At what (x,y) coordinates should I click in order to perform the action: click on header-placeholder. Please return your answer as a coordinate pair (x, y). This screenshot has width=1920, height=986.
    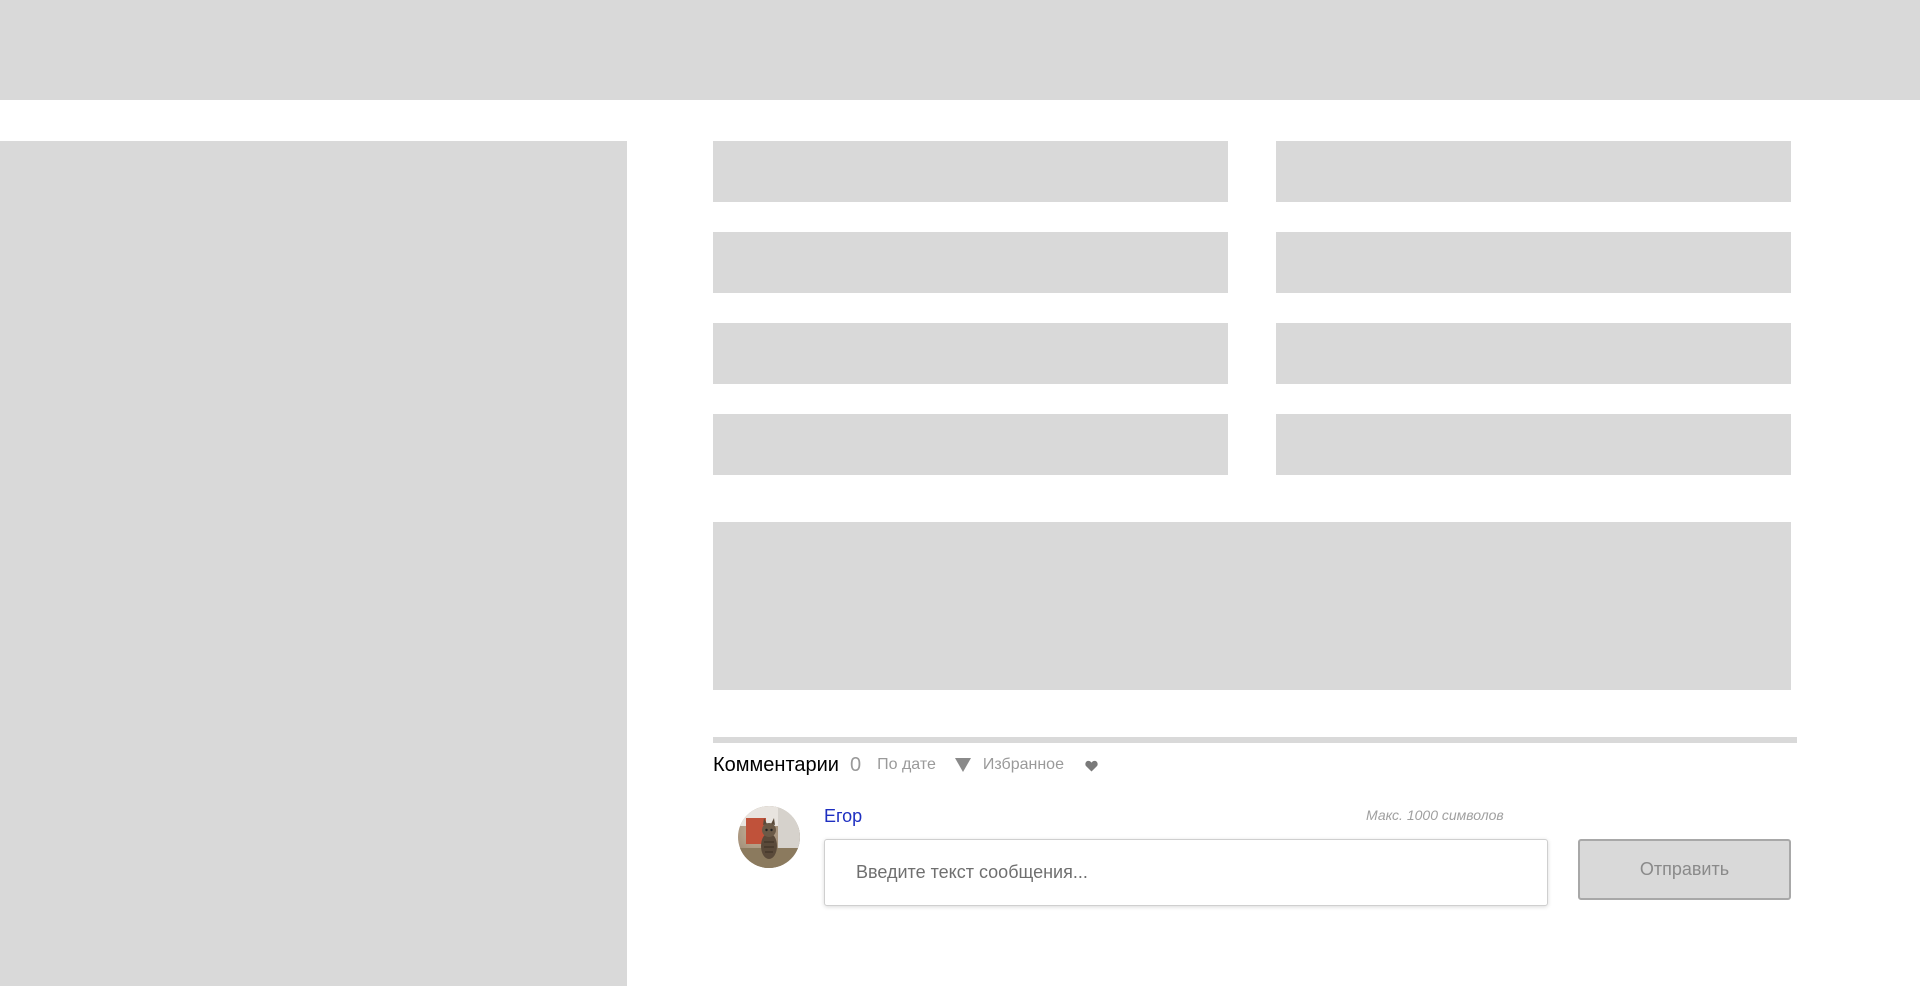
    Looking at the image, I should click on (960, 50).